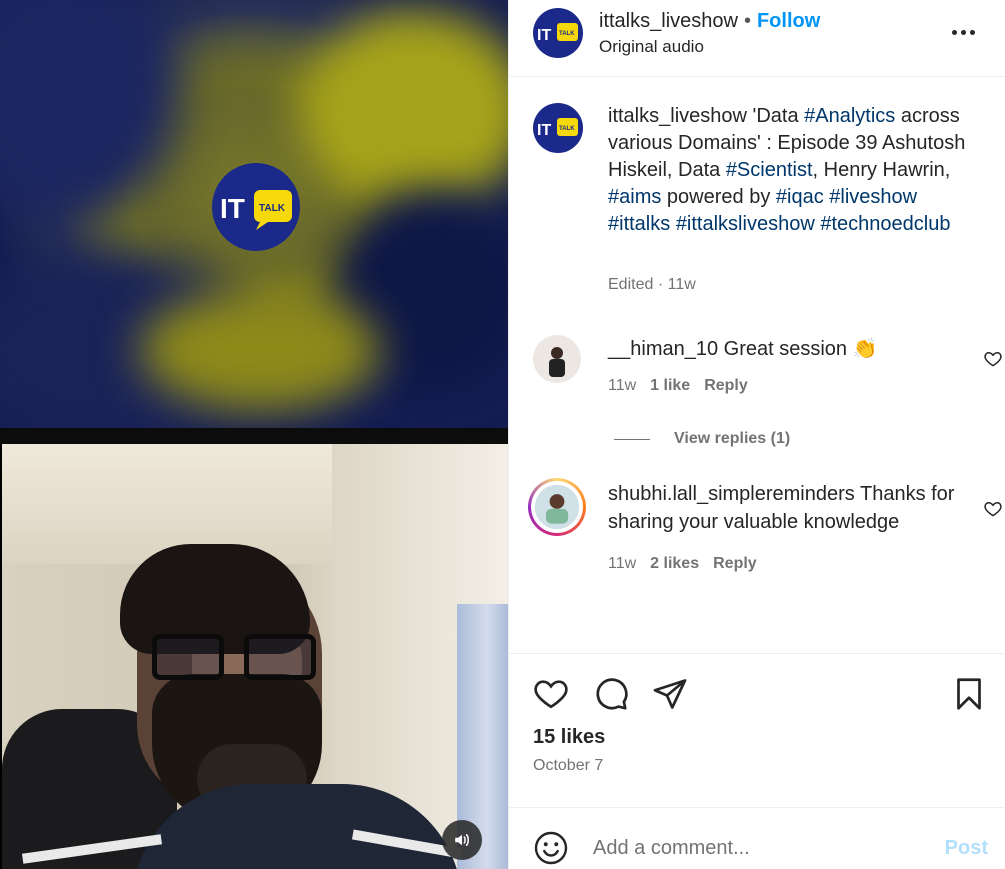 The width and height of the screenshot is (1005, 869). I want to click on comment-meta: 11w 1 like Reply, so click(678, 386).